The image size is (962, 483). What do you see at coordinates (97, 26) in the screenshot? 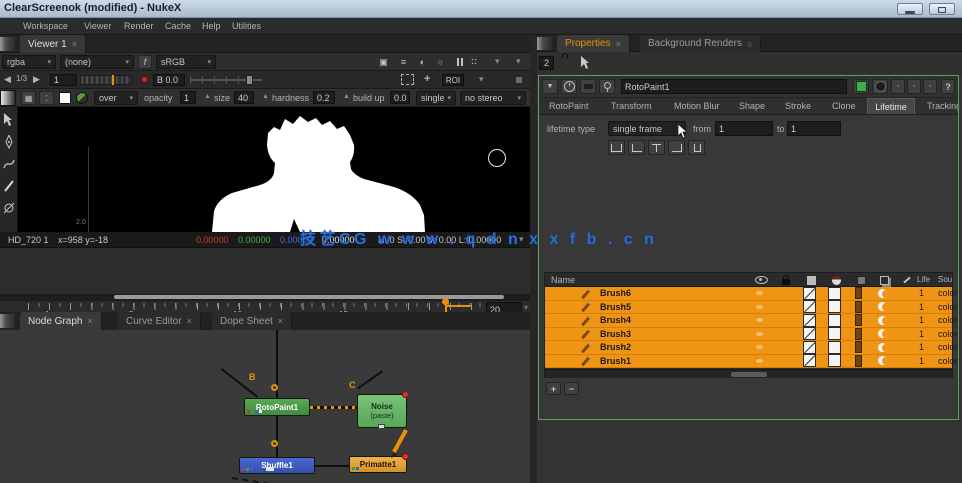
I see `menu-viewer: Viewer` at bounding box center [97, 26].